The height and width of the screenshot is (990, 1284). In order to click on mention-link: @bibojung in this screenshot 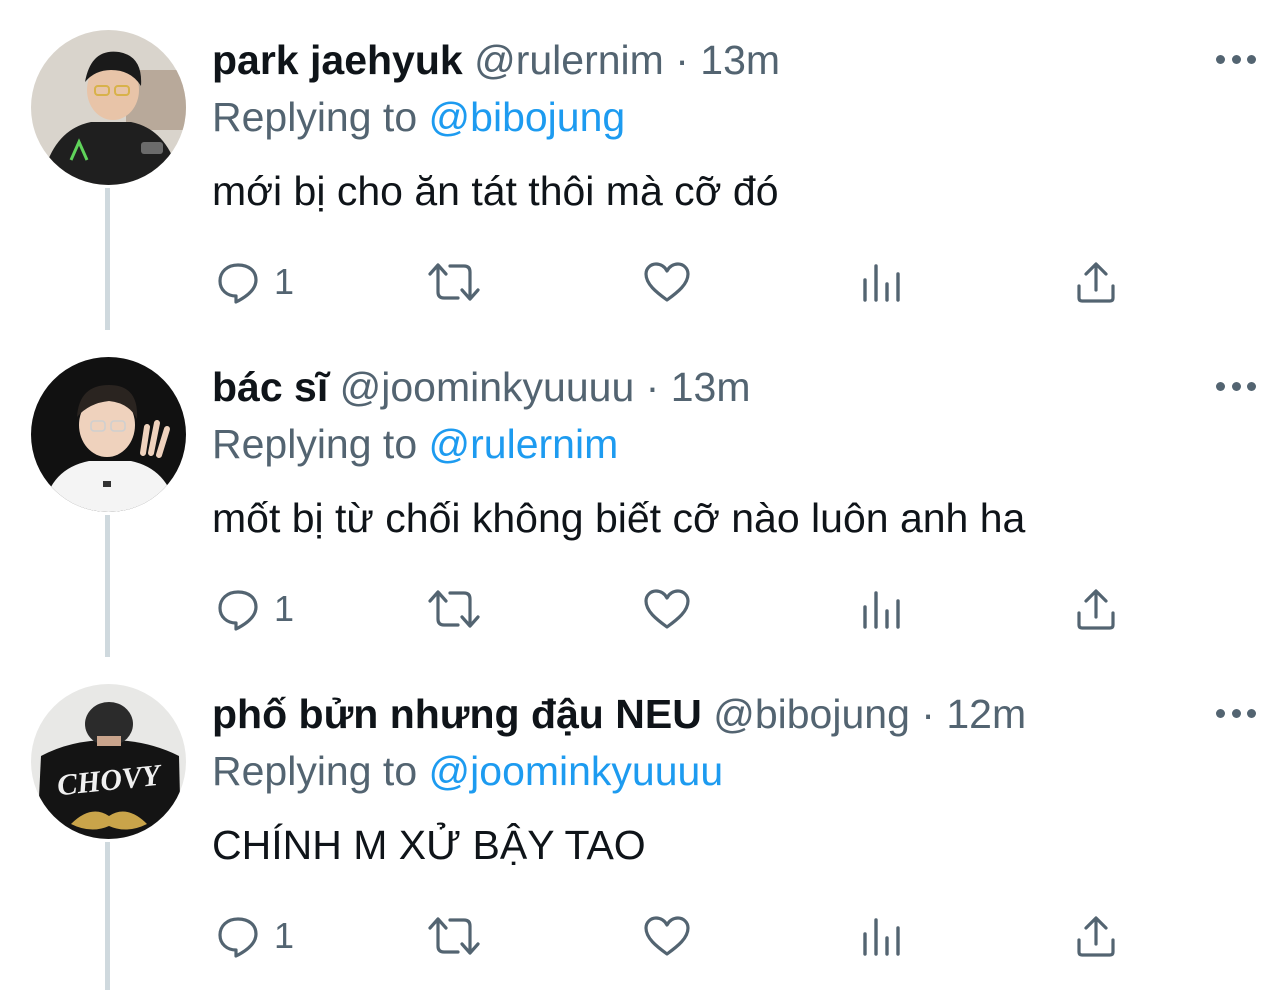, I will do `click(527, 117)`.